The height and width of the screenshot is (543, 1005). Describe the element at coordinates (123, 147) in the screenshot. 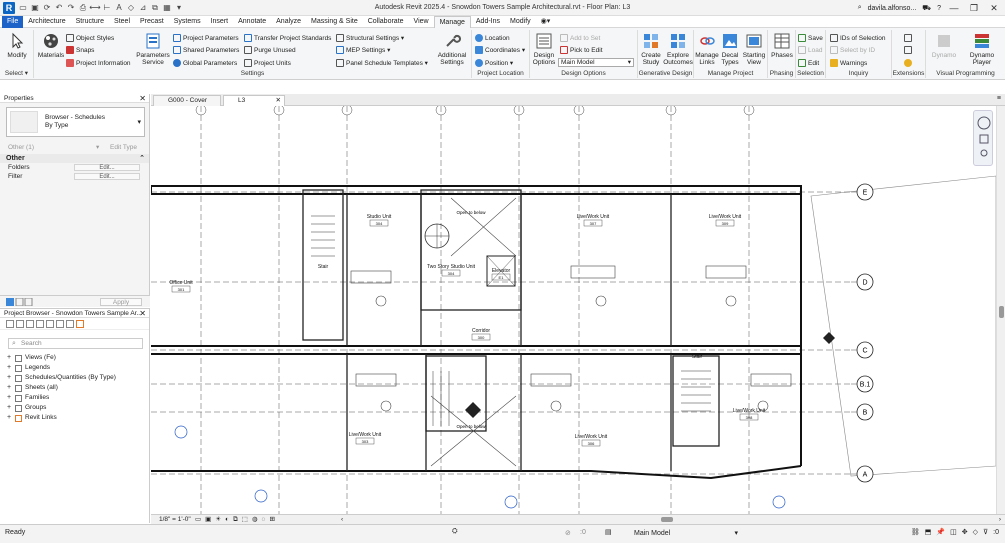

I see `edit-type-button: Edit Type` at that location.